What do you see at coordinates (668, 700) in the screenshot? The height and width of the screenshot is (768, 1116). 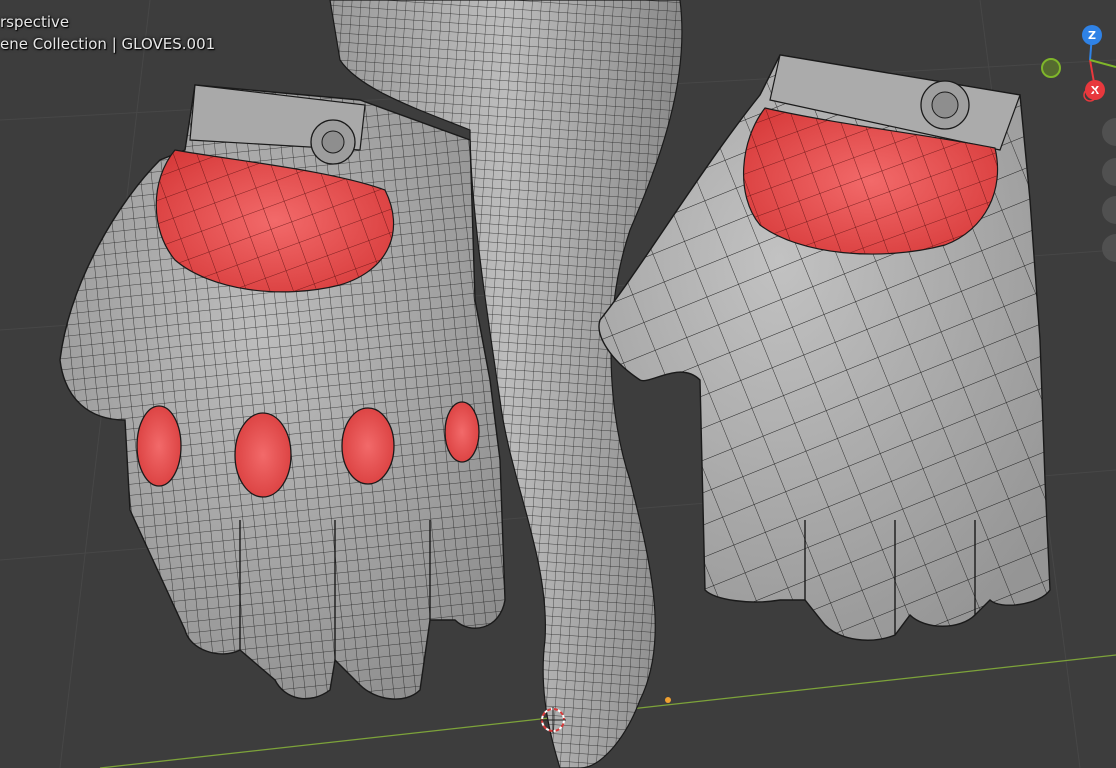 I see `origin-point-icon` at bounding box center [668, 700].